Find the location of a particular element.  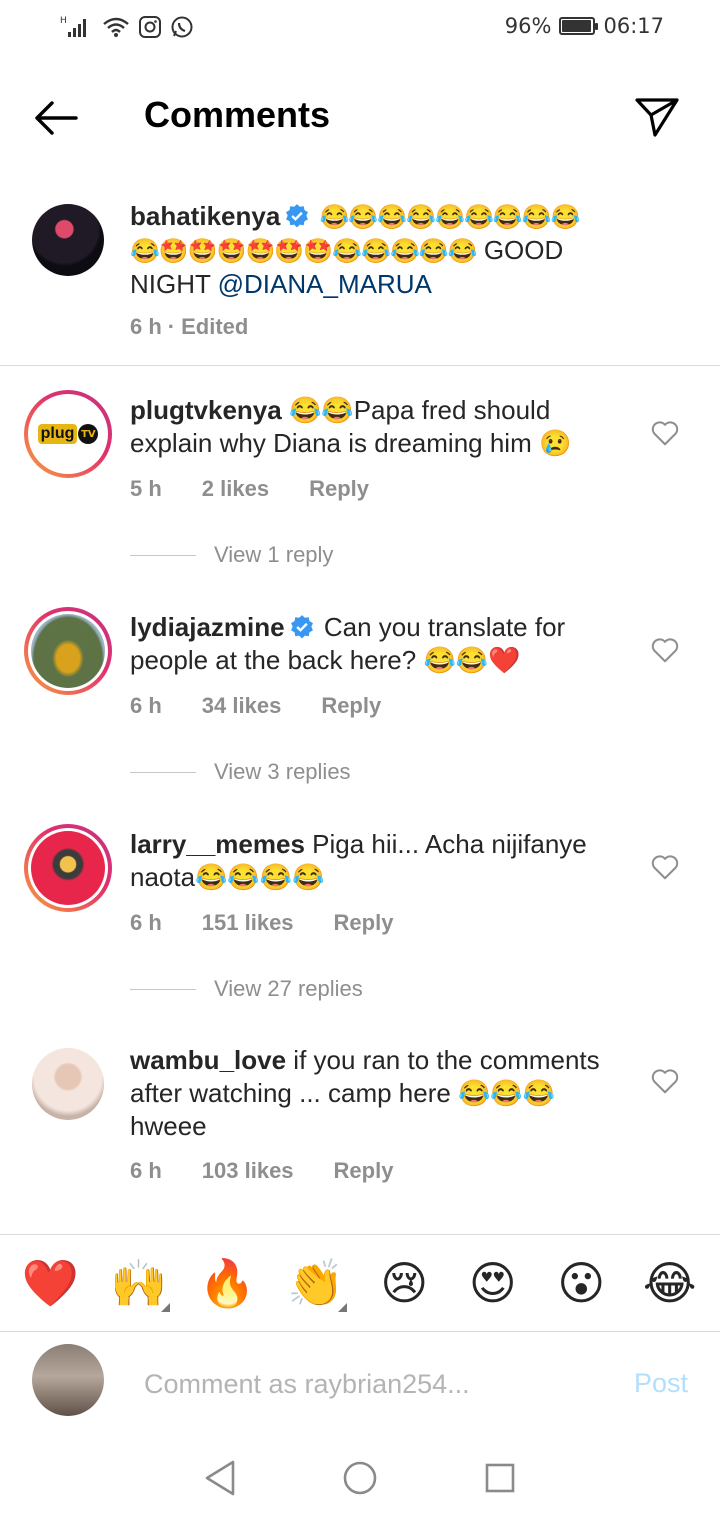

surprised-emoji-icon: 😮 is located at coordinates (581, 1283).